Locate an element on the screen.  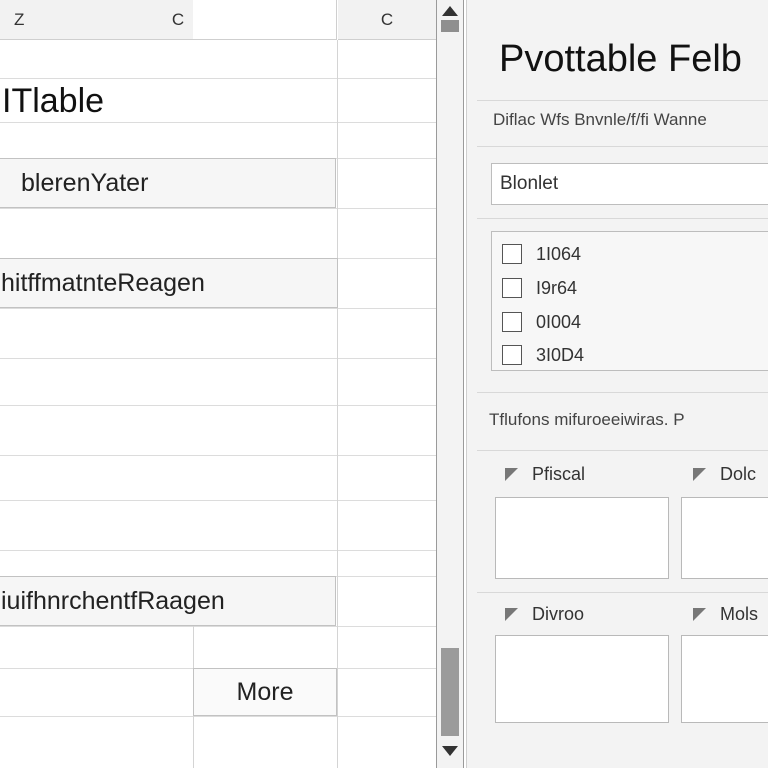
rows-area-label: Divroo is located at coordinates (544, 614).